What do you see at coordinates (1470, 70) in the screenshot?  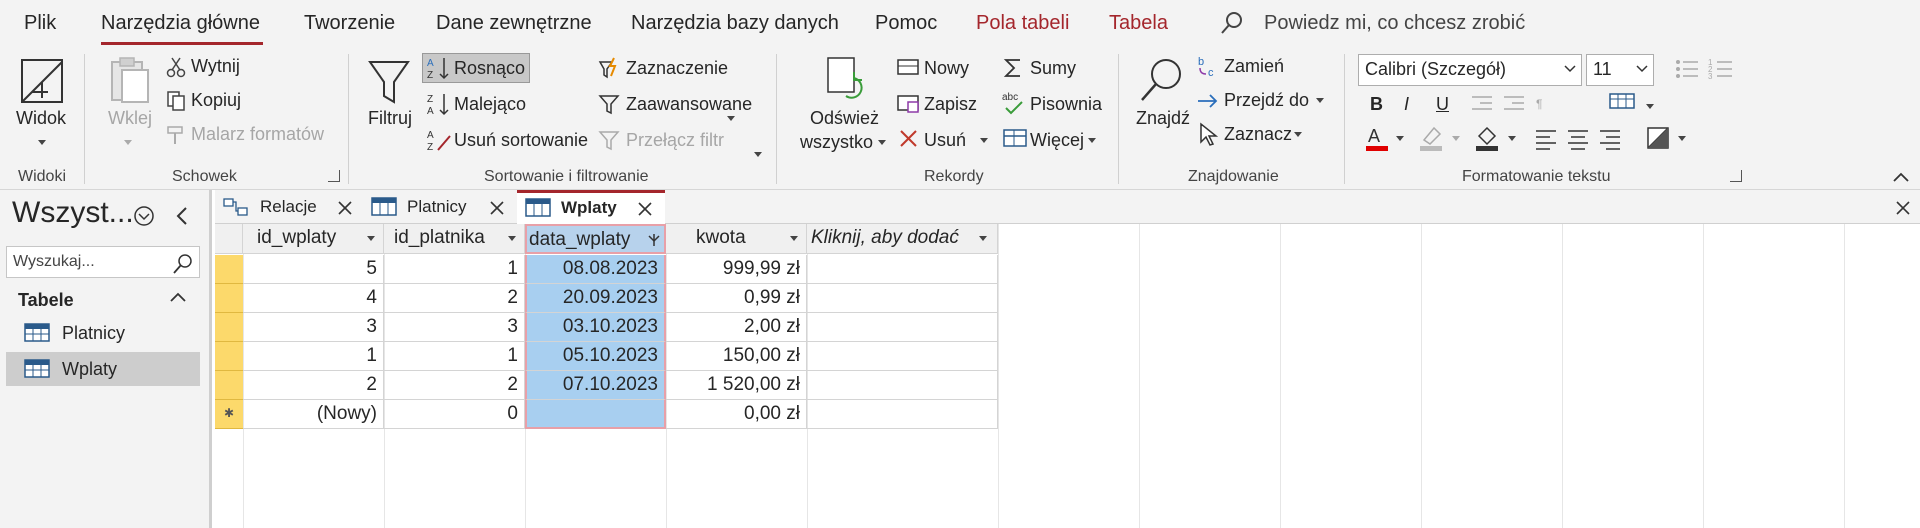 I see `font-name-select: Calibri (Szczegół)` at bounding box center [1470, 70].